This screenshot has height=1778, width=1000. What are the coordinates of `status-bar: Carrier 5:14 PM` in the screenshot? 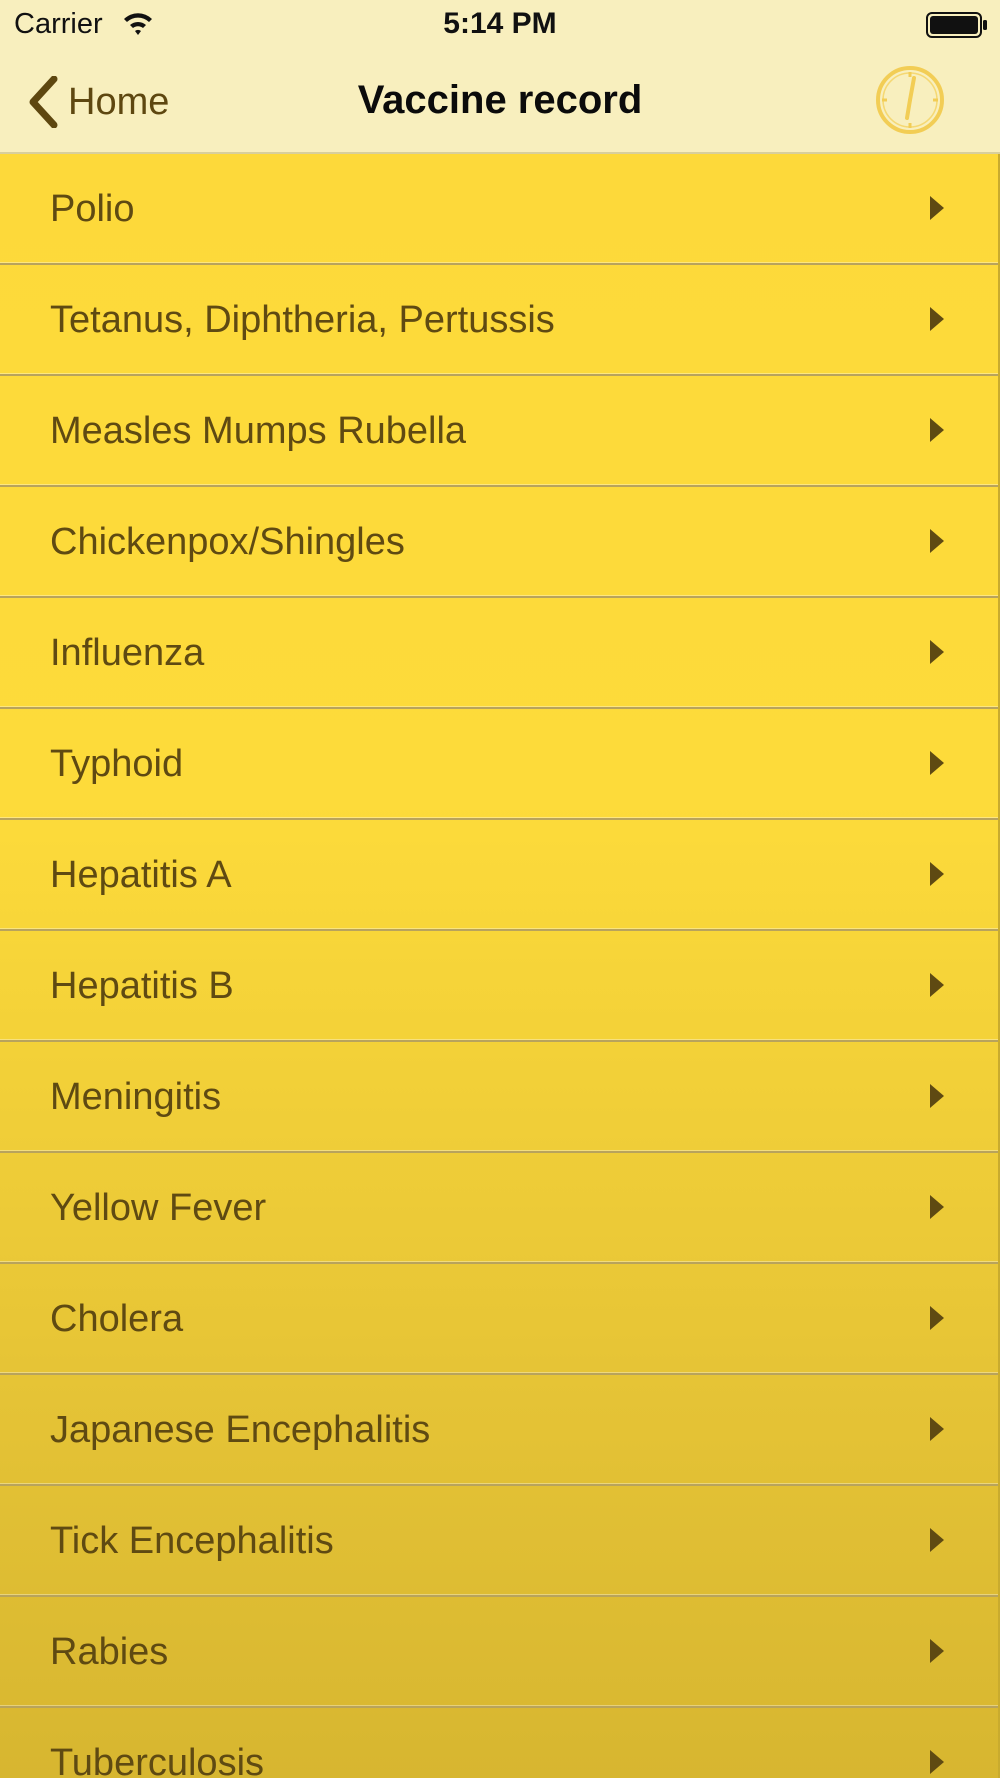 It's located at (500, 25).